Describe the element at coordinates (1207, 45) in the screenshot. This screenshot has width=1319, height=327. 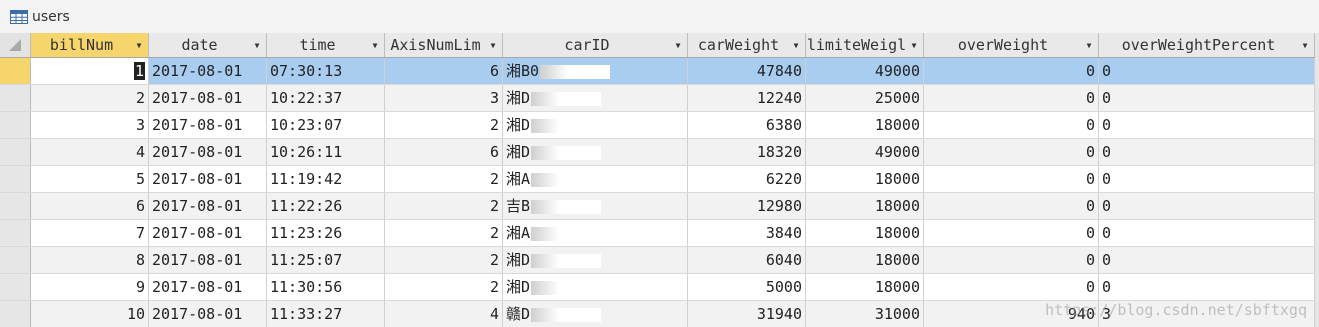
I see `column-header-overweightpercent: overWeightPercent ▼` at that location.